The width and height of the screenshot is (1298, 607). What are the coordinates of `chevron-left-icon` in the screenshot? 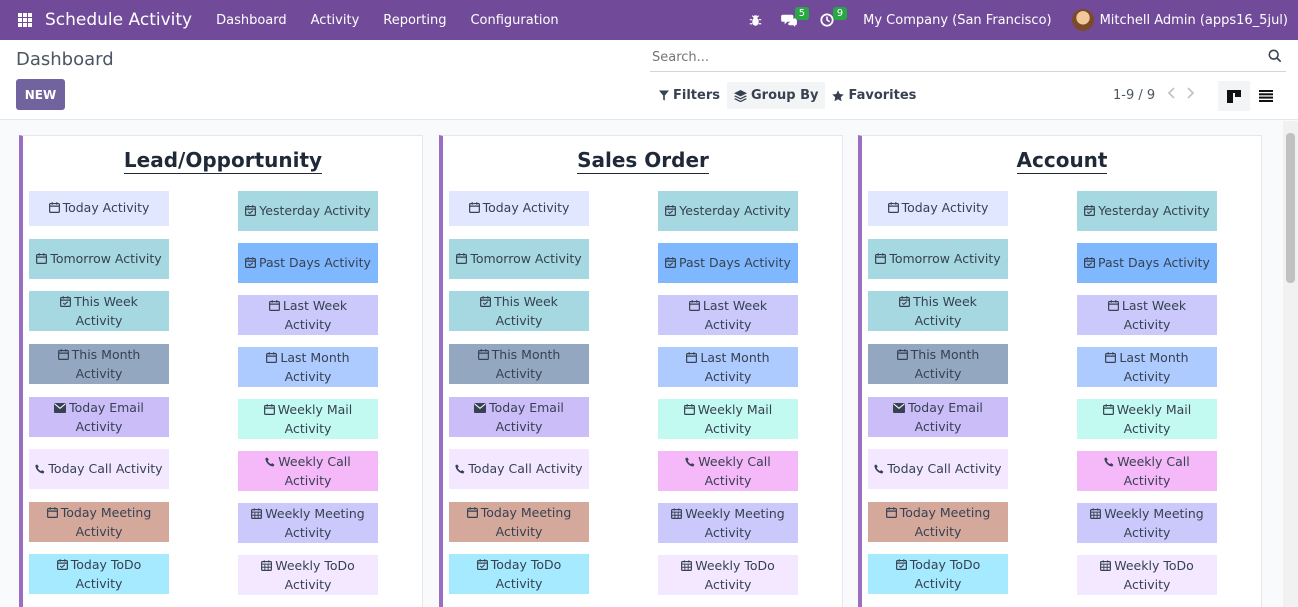 It's located at (1171, 95).